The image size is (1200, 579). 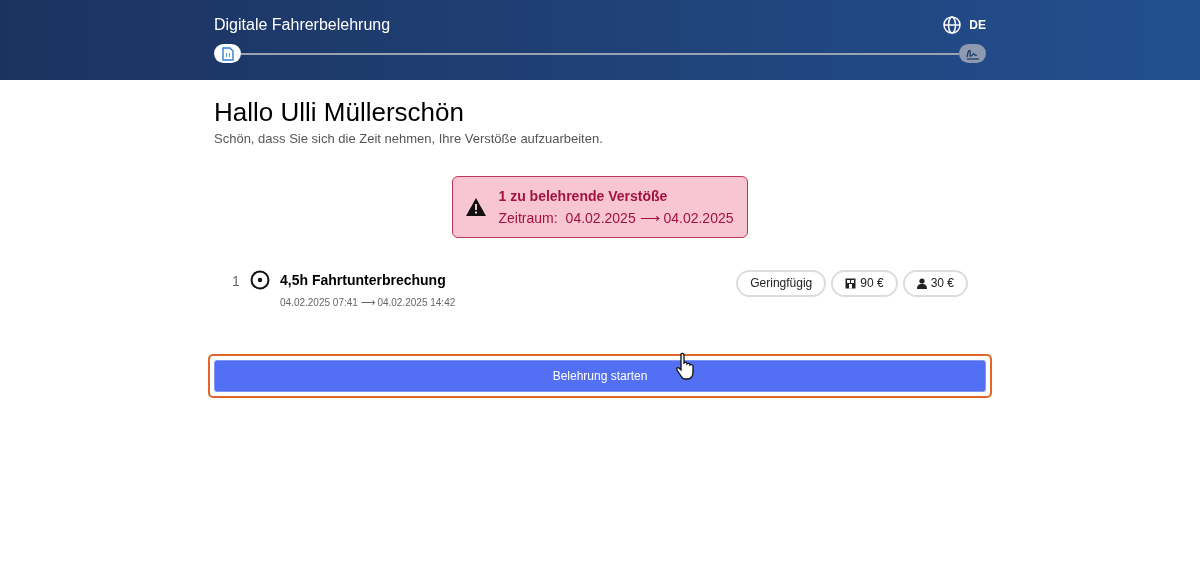 I want to click on app-title: Digitale Fahrerbelehrung, so click(x=302, y=25).